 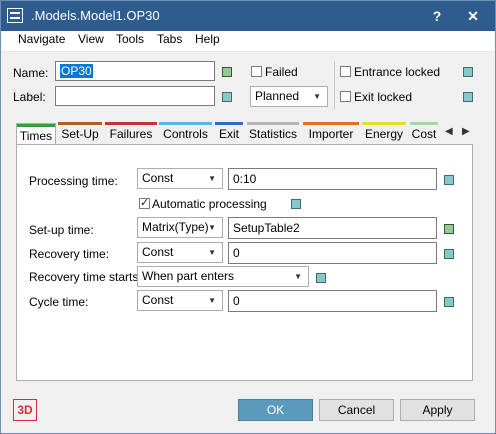 I want to click on menu-view: View, so click(x=91, y=39).